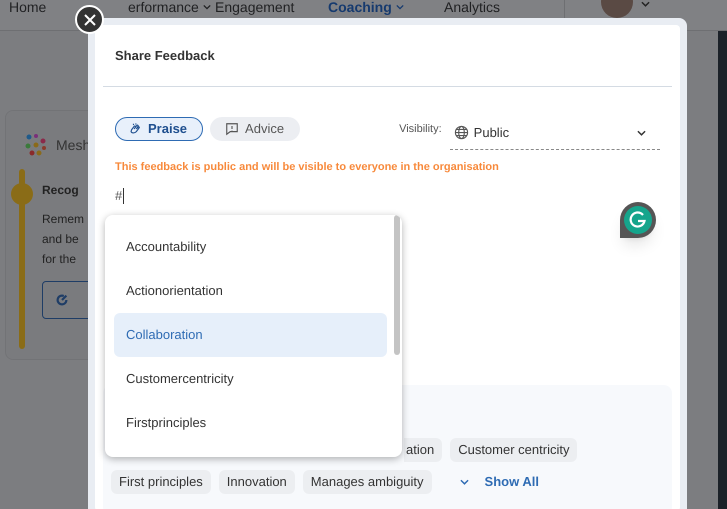  What do you see at coordinates (250, 291) in the screenshot?
I see `suggestion-item: Actionorientation` at bounding box center [250, 291].